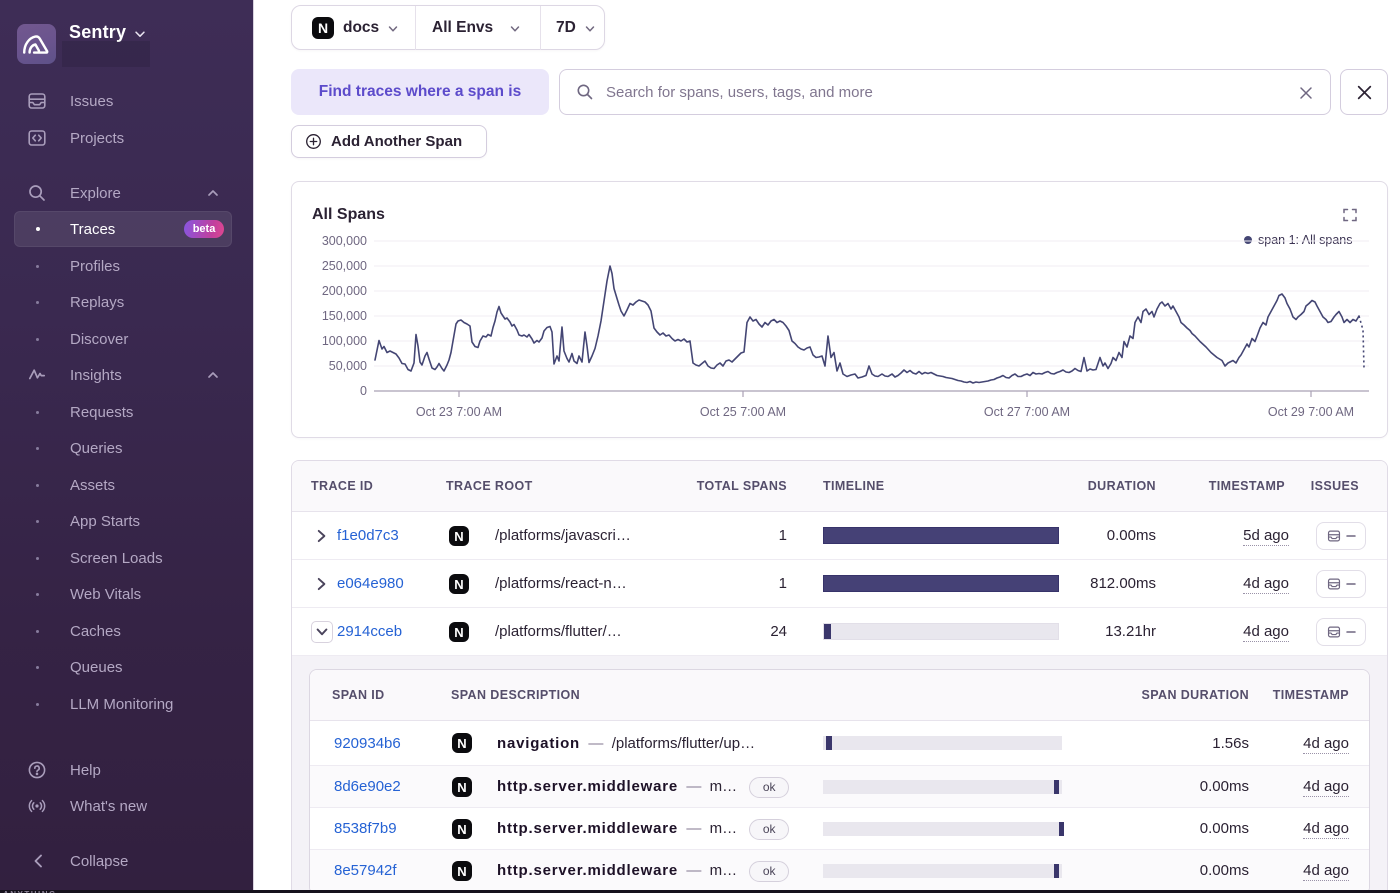 The height and width of the screenshot is (893, 1400). I want to click on svg-text: Oct 29 7:00 AM, so click(1311, 412).